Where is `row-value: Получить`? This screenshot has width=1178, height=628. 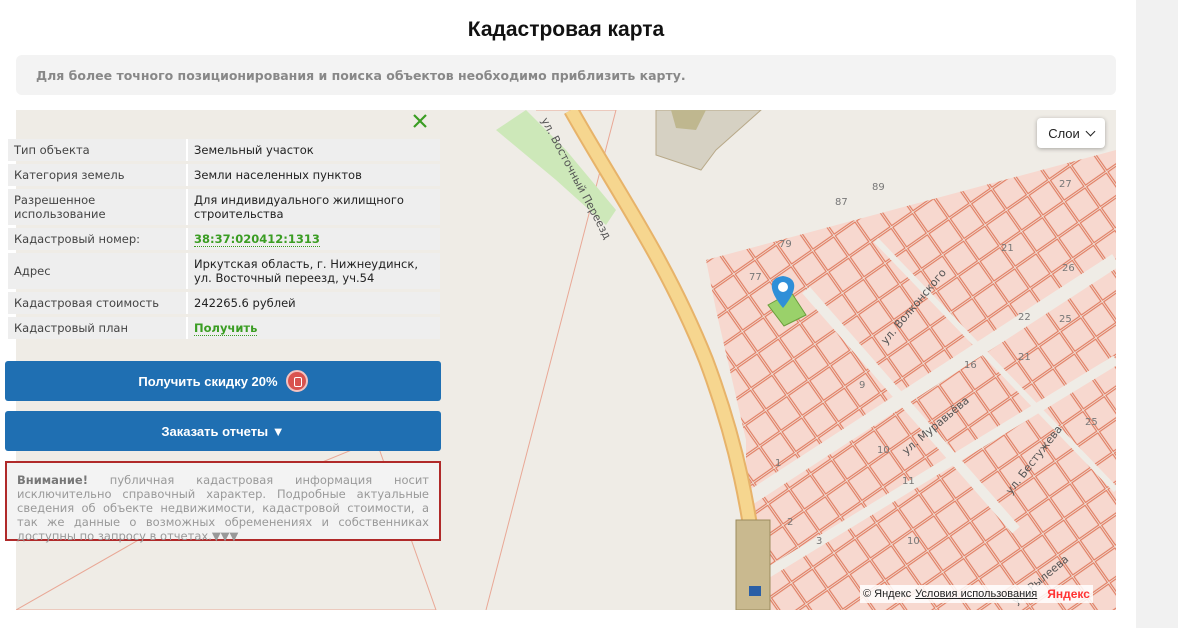 row-value: Получить is located at coordinates (314, 328).